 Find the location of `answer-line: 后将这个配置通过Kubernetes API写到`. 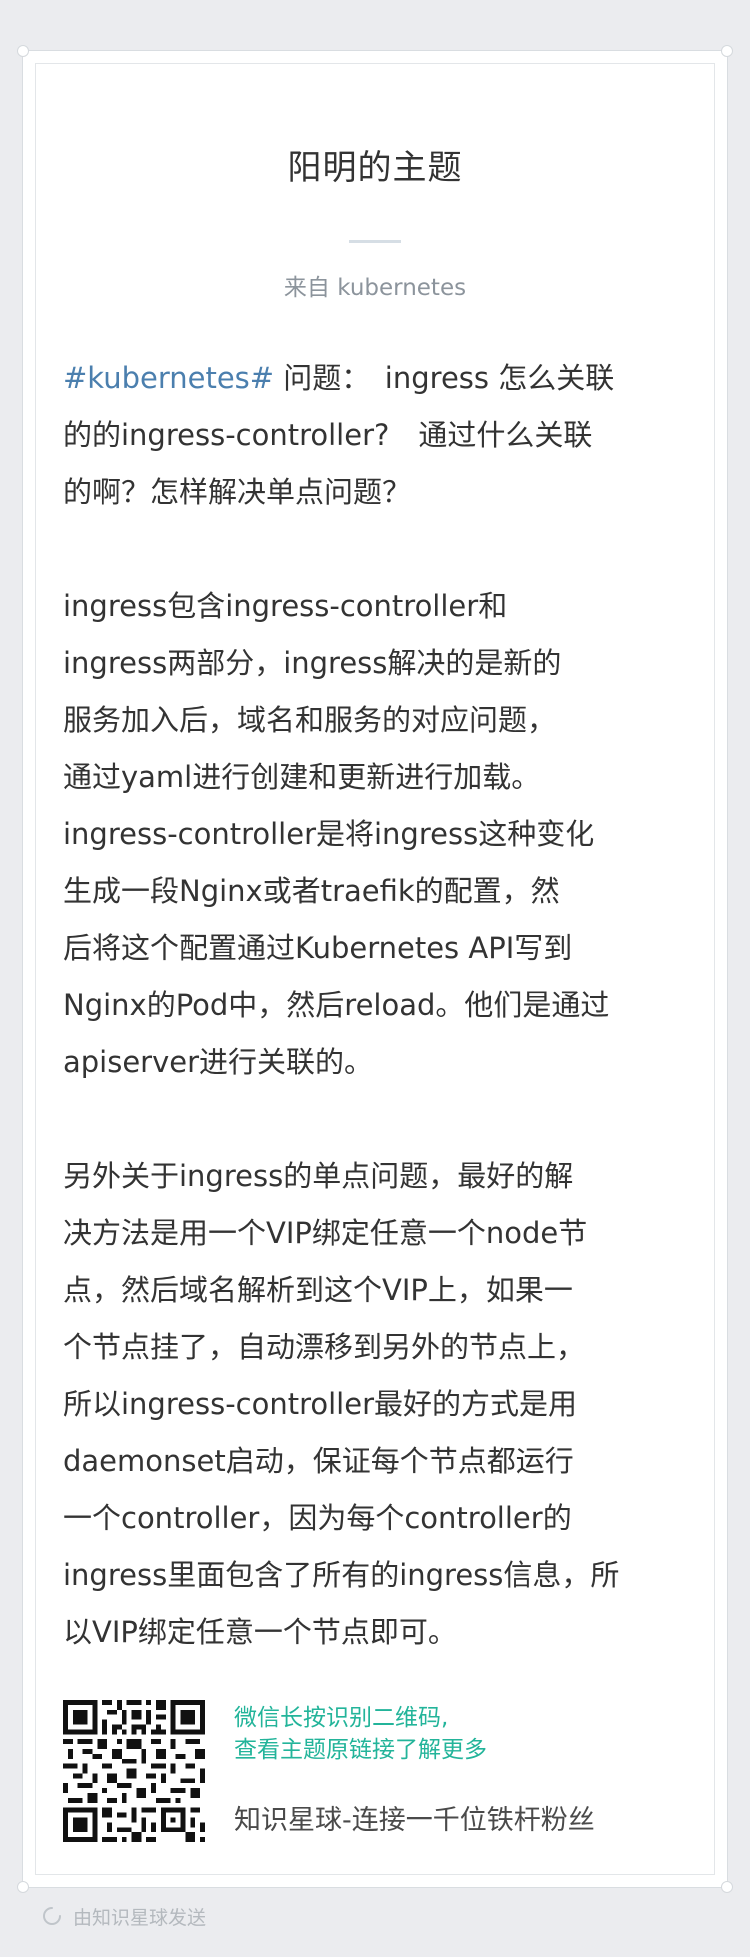

answer-line: 后将这个配置通过Kubernetes API写到 is located at coordinates (318, 948).